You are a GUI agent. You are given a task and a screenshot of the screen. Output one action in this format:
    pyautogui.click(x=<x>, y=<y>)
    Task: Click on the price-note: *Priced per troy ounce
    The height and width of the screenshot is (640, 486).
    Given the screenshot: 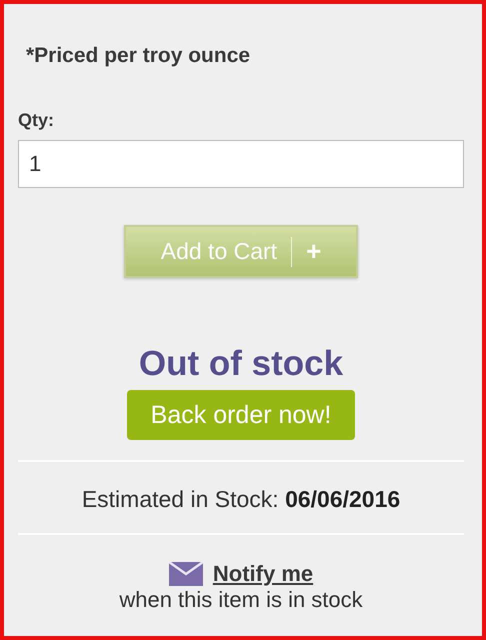 What is the action you would take?
    pyautogui.click(x=139, y=56)
    